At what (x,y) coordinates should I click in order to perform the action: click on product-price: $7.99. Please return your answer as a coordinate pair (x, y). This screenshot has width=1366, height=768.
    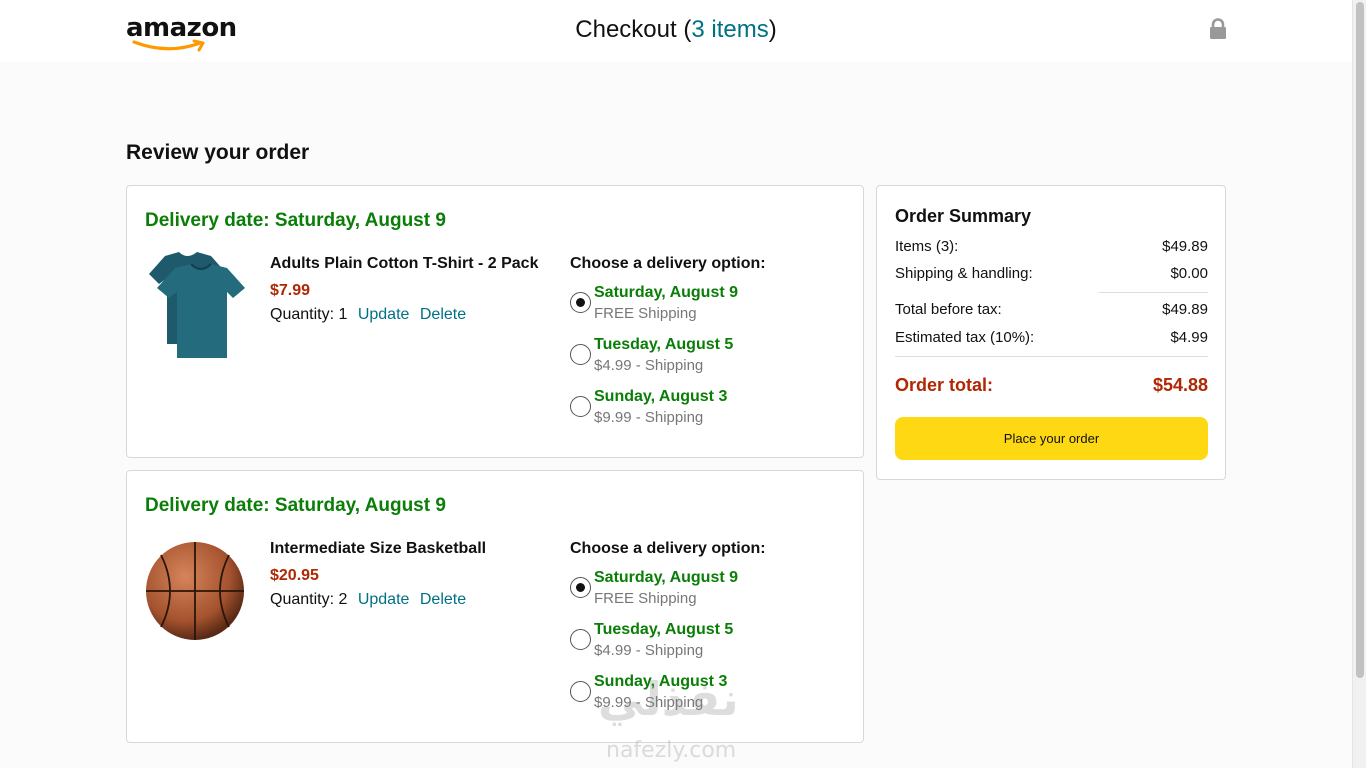
    Looking at the image, I should click on (290, 290).